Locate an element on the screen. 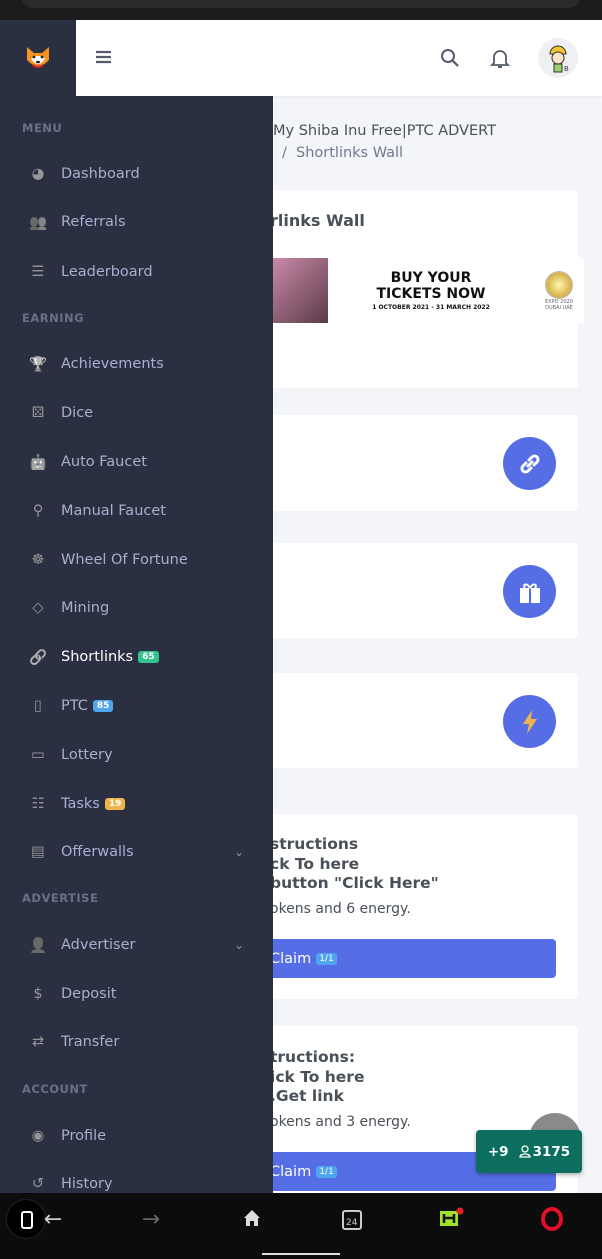 The image size is (602, 1259). tabs-icon: 24 is located at coordinates (352, 1220).